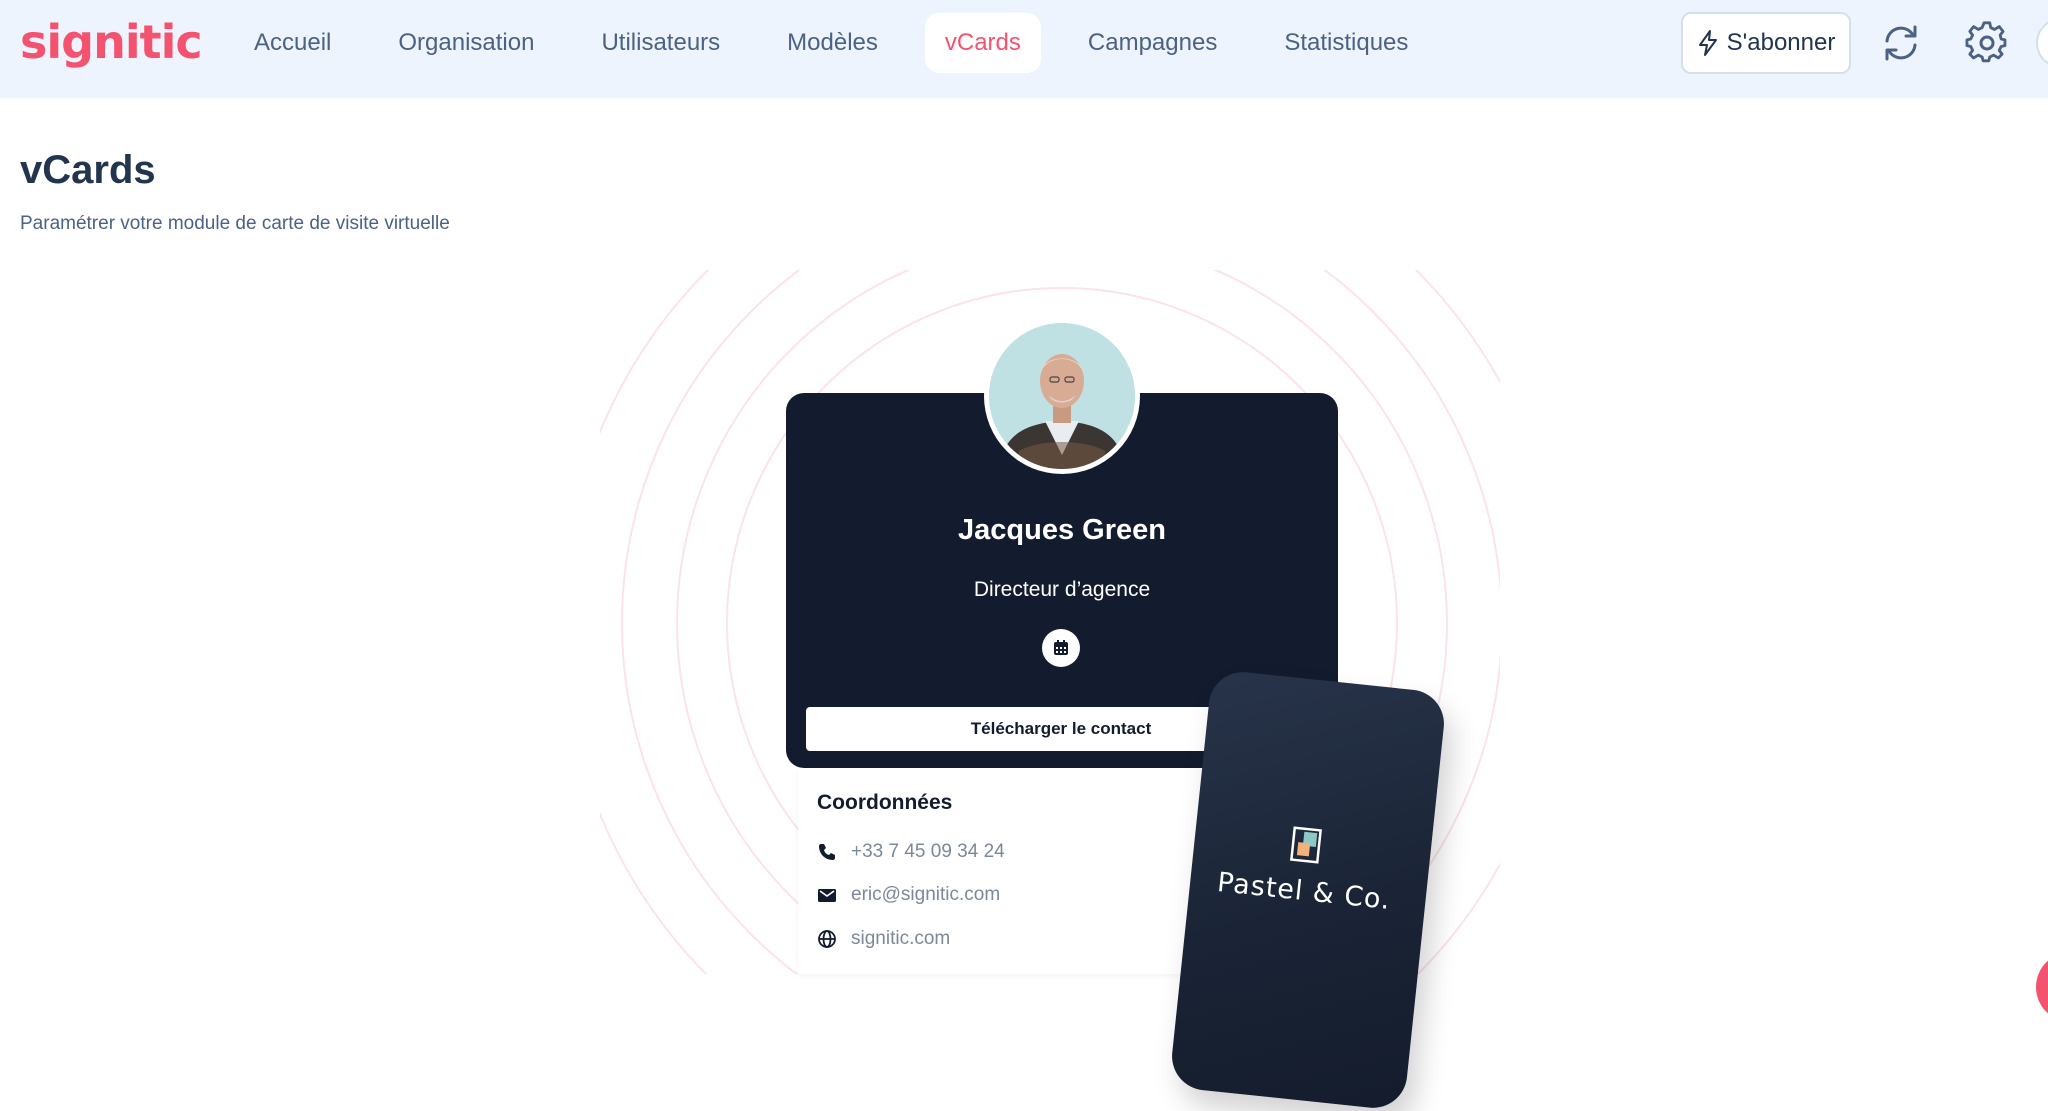 The height and width of the screenshot is (1111, 2048). Describe the element at coordinates (1062, 530) in the screenshot. I see `vcard-name: Jacques Green` at that location.